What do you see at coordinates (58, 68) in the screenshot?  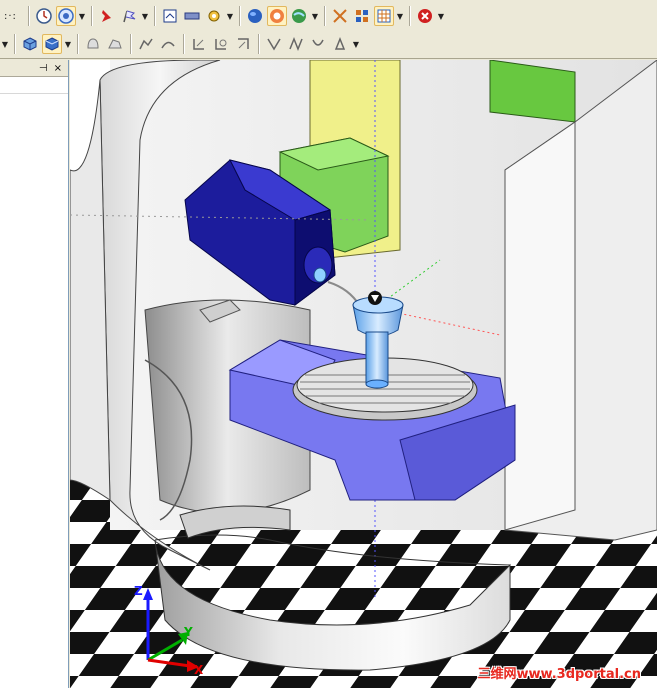 I see `close-icon: ×` at bounding box center [58, 68].